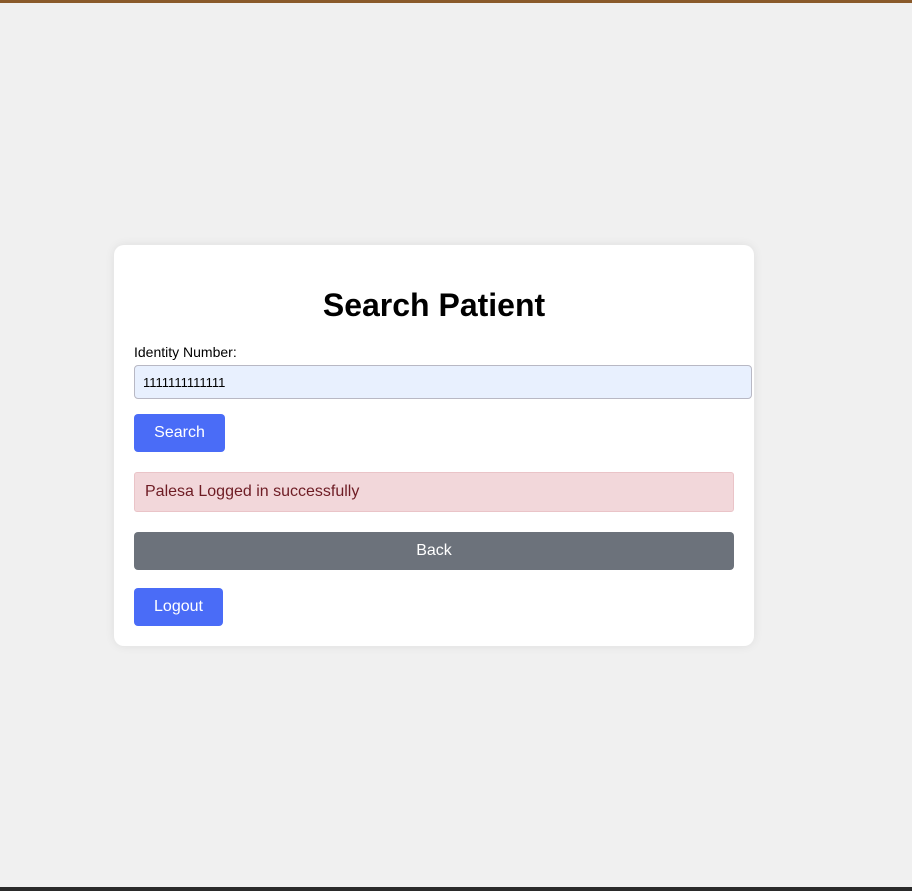  Describe the element at coordinates (434, 305) in the screenshot. I see `page-title: Search Patient` at that location.